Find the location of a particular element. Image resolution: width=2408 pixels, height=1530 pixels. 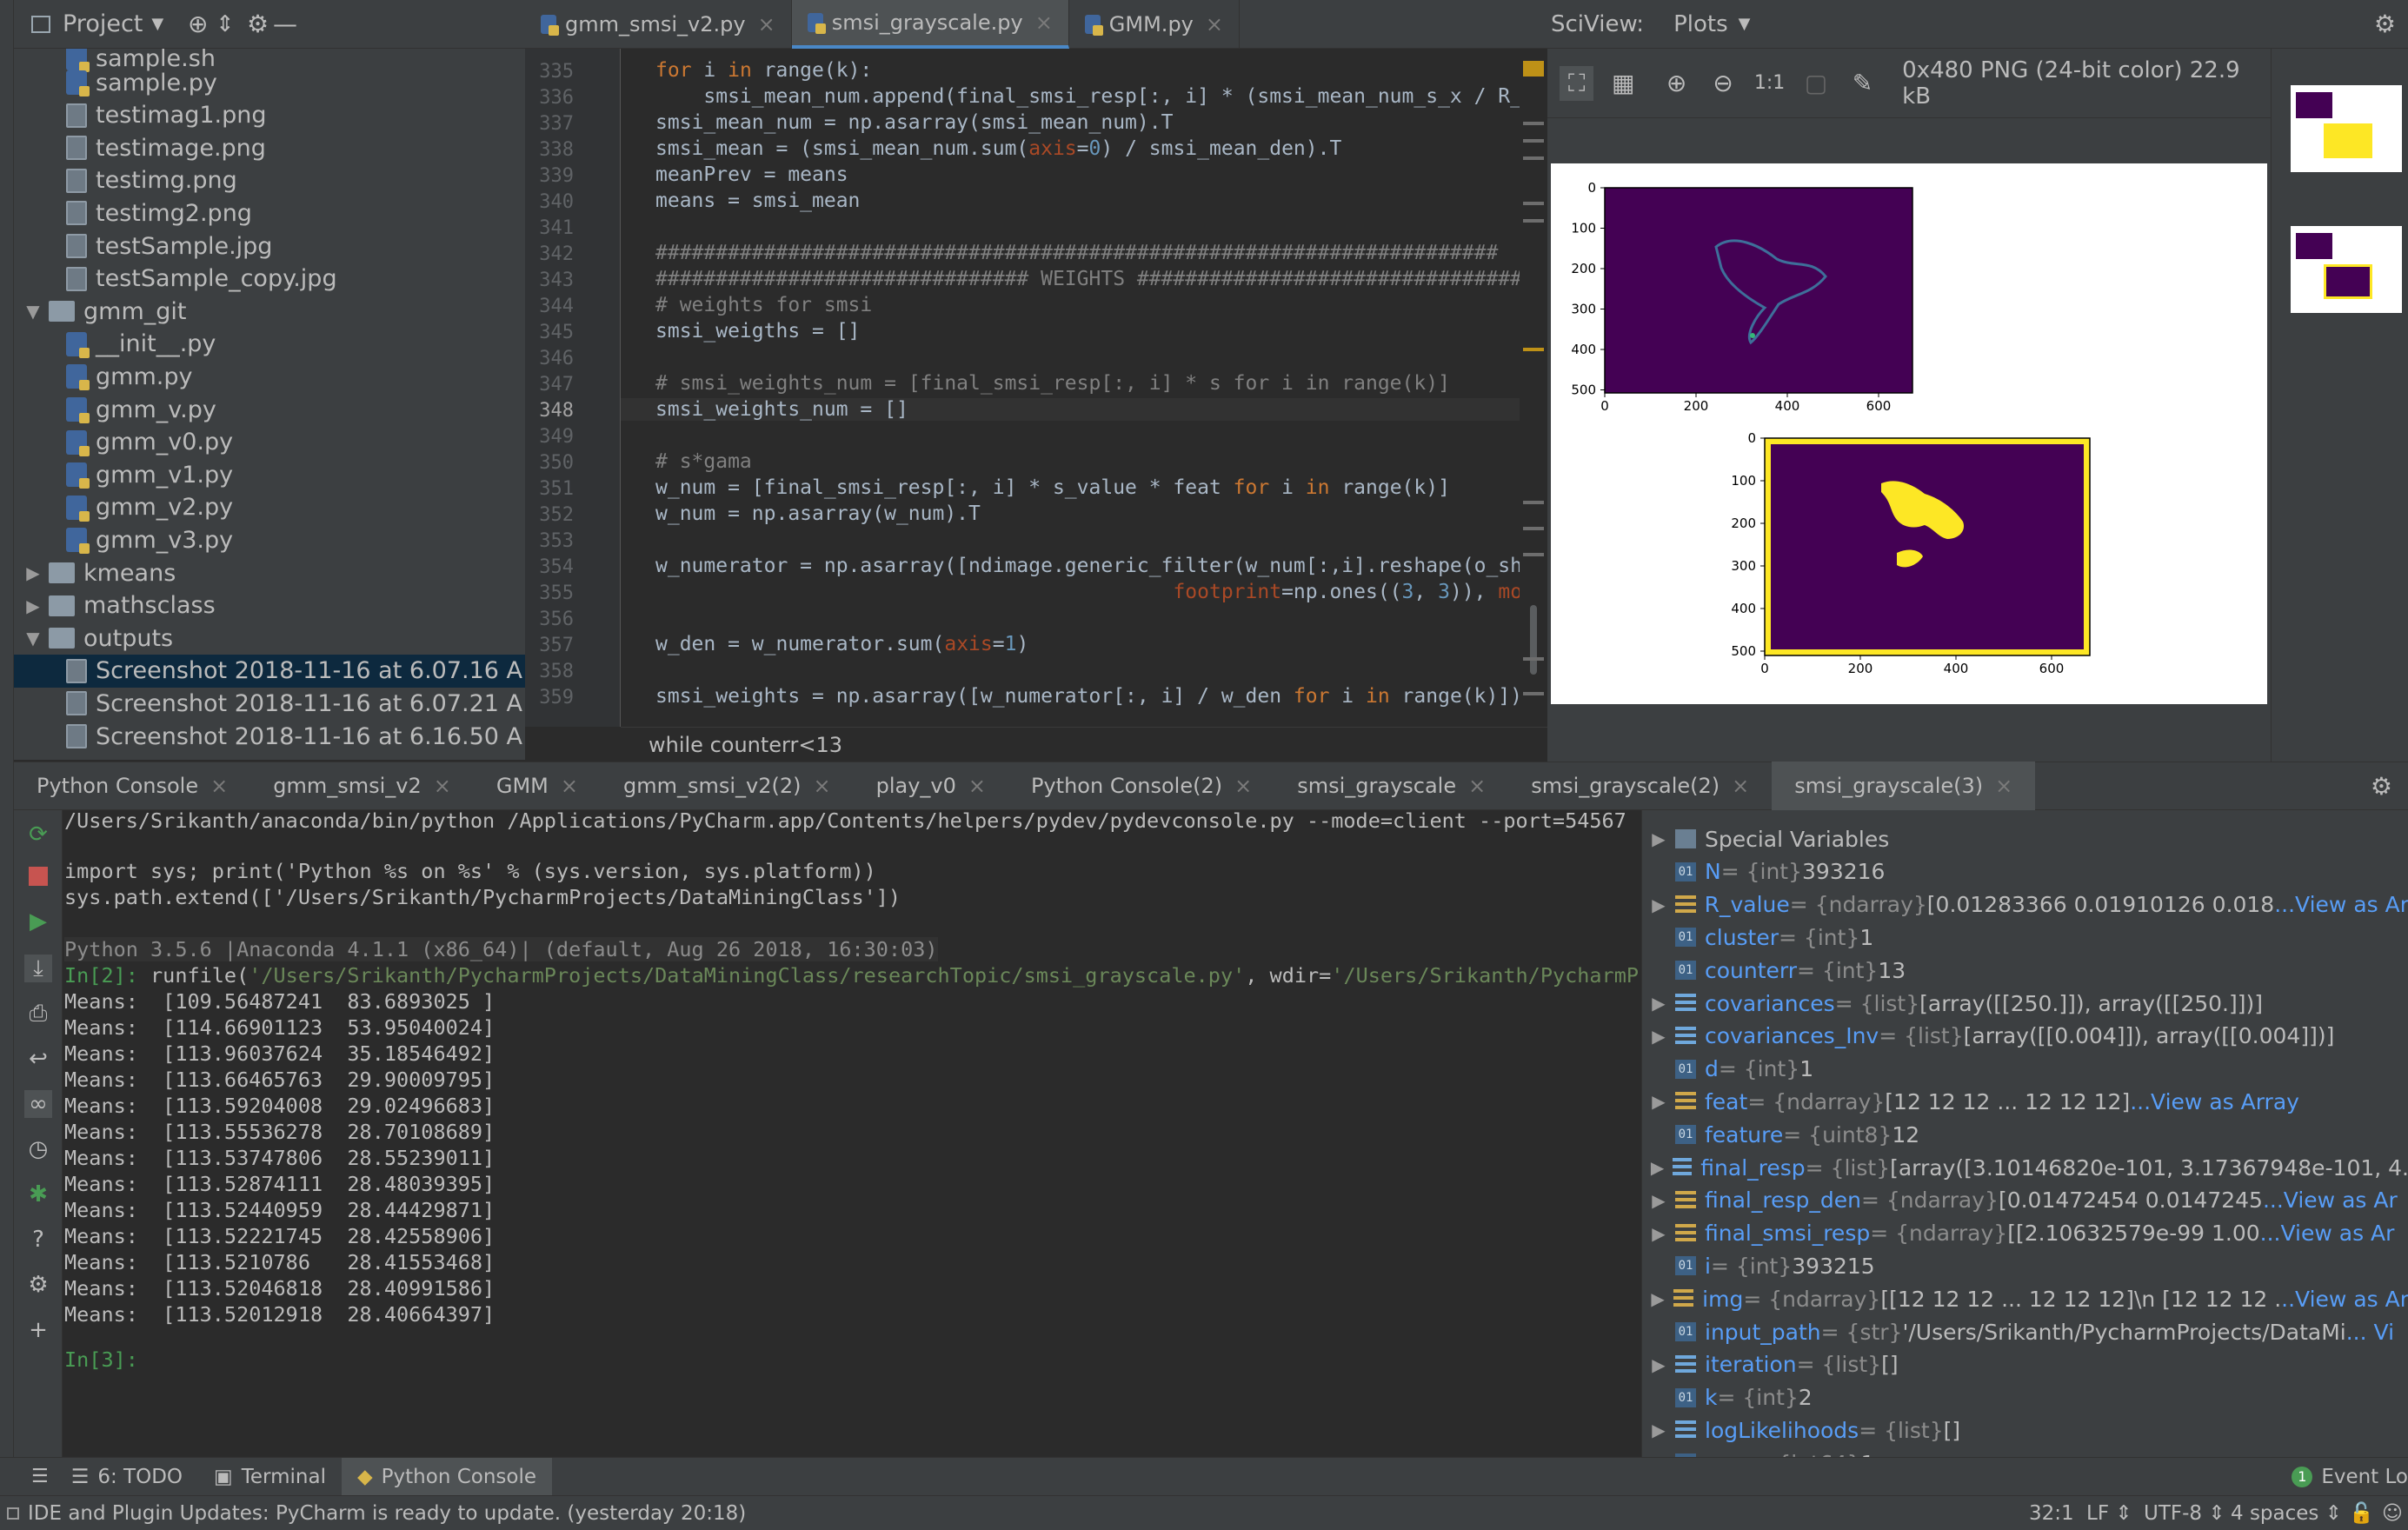

tree-item: Screenshot 2018-11-16 at 6.16.50 A is located at coordinates (270, 736).